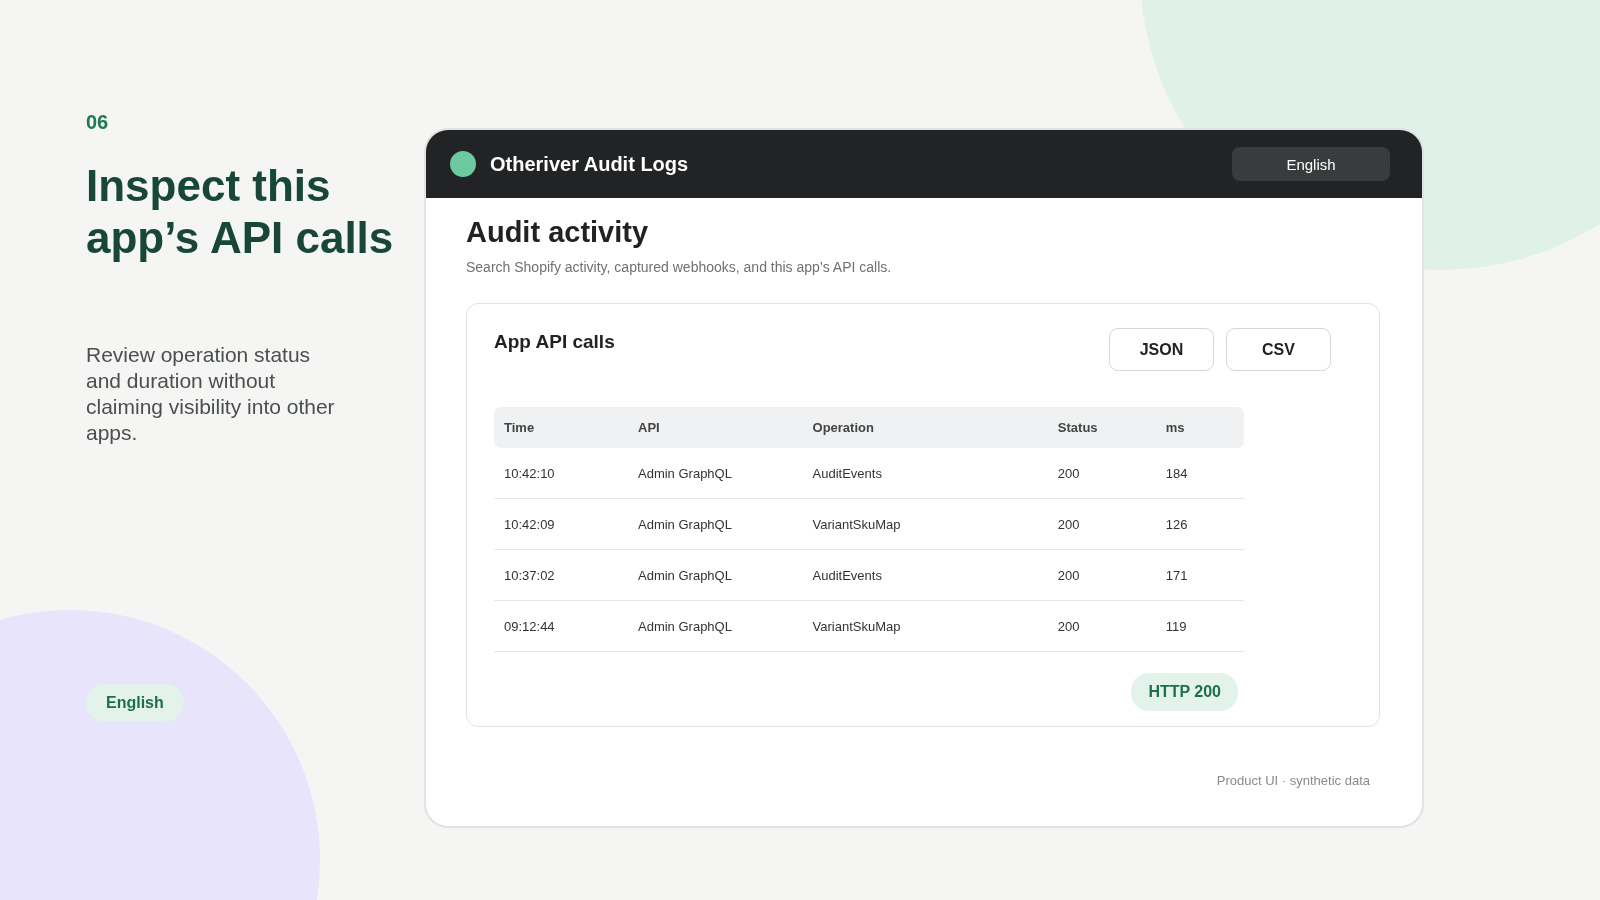  What do you see at coordinates (590, 164) in the screenshot?
I see `app-title: Otheriver Audit Logs` at bounding box center [590, 164].